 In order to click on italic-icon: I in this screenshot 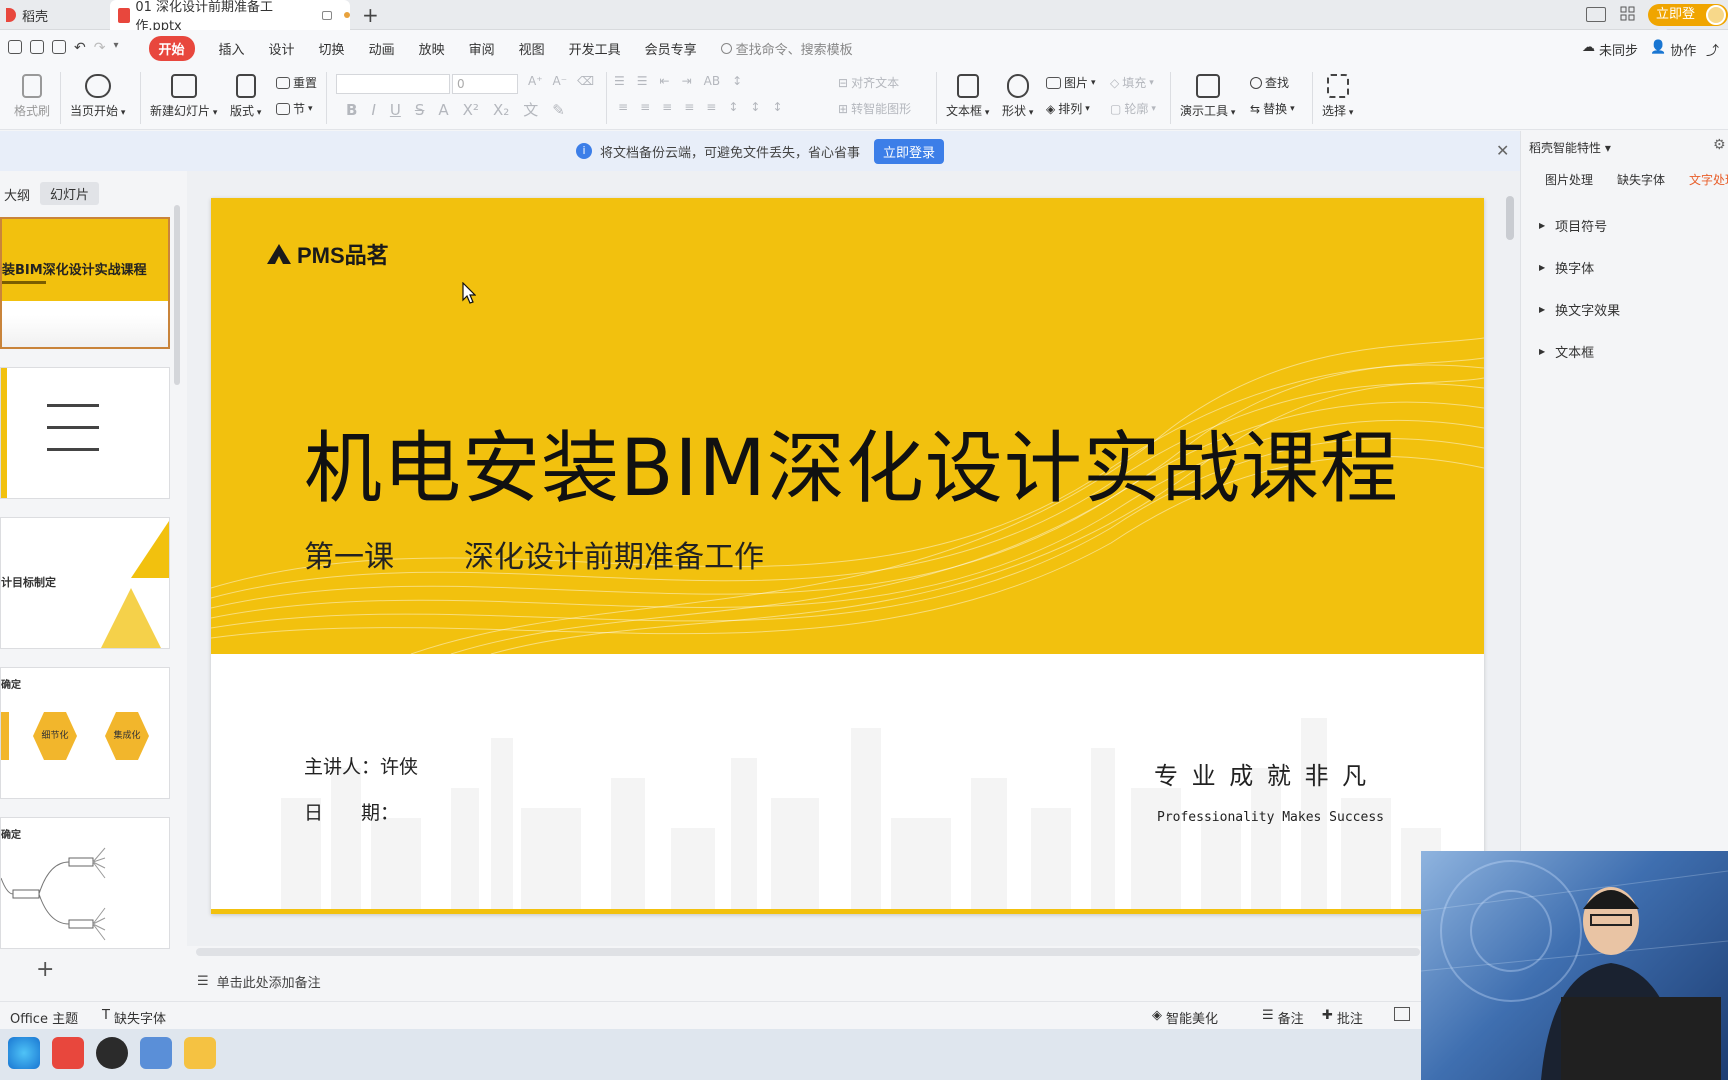, I will do `click(373, 110)`.